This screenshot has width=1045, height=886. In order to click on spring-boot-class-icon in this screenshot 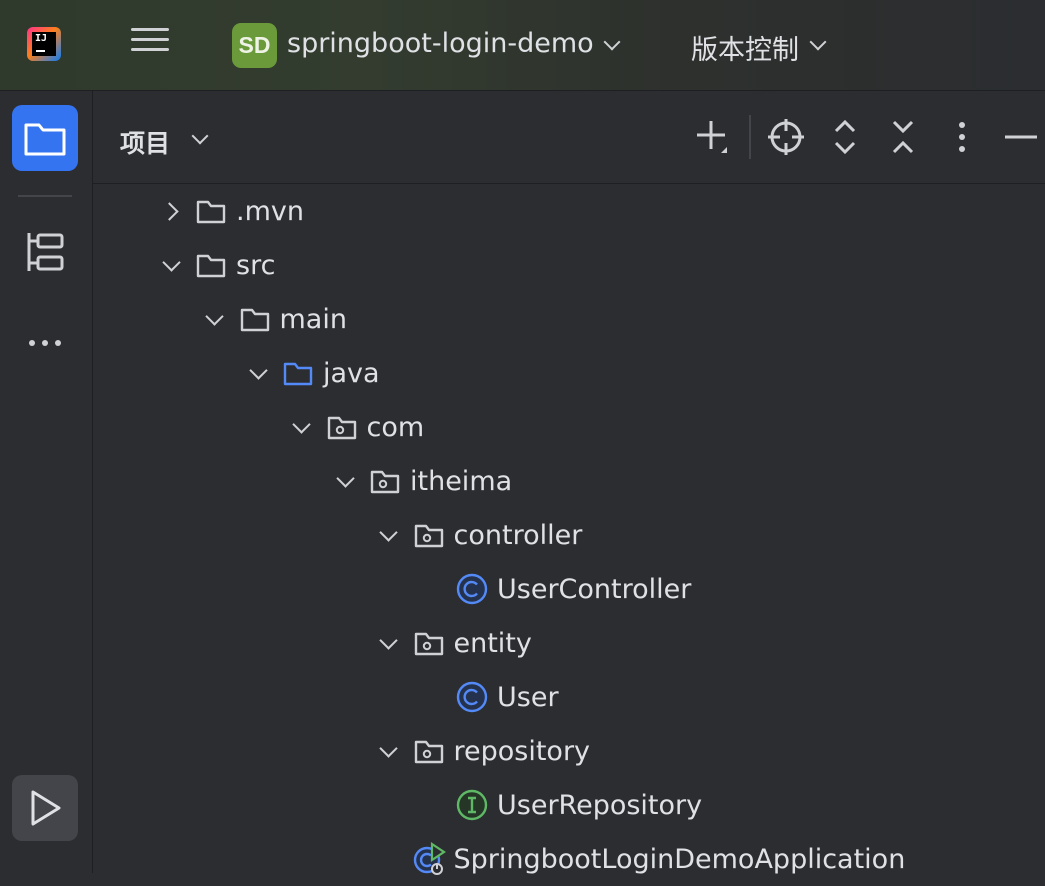, I will do `click(429, 858)`.